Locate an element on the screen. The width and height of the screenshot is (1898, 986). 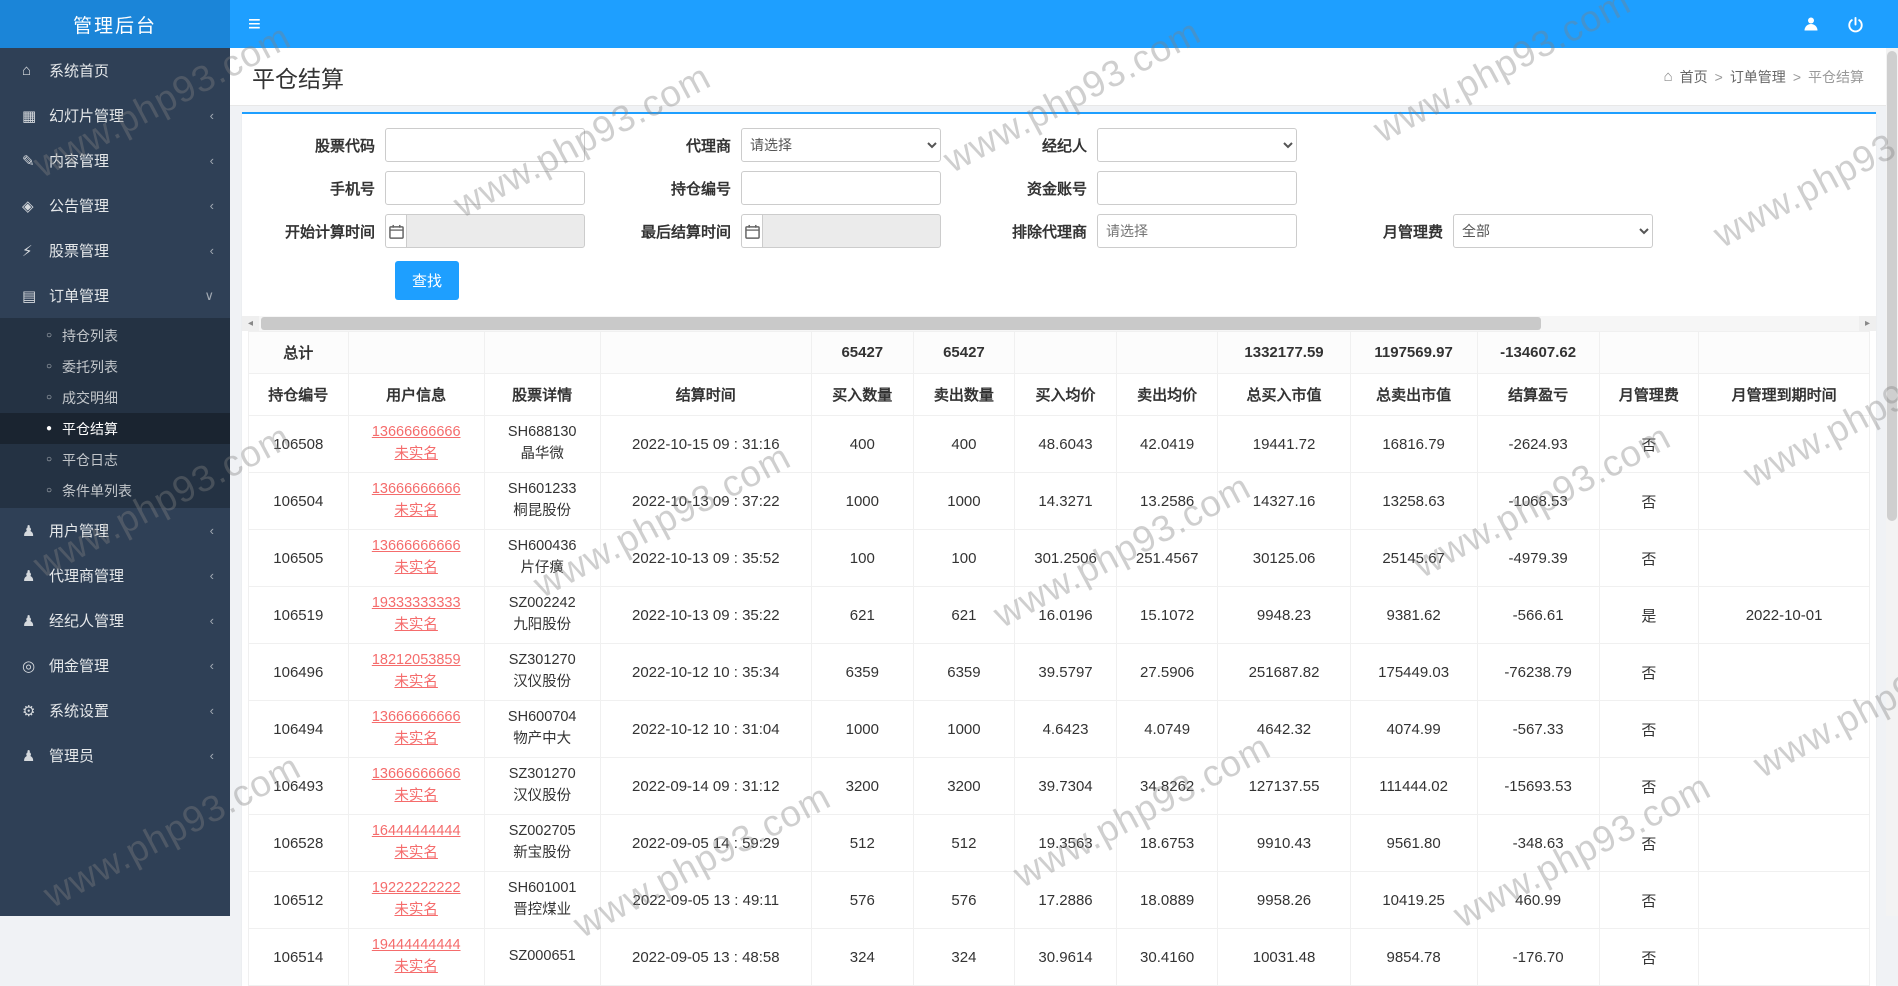
sidebar-item-home: ⌂系统首页 is located at coordinates (115, 70).